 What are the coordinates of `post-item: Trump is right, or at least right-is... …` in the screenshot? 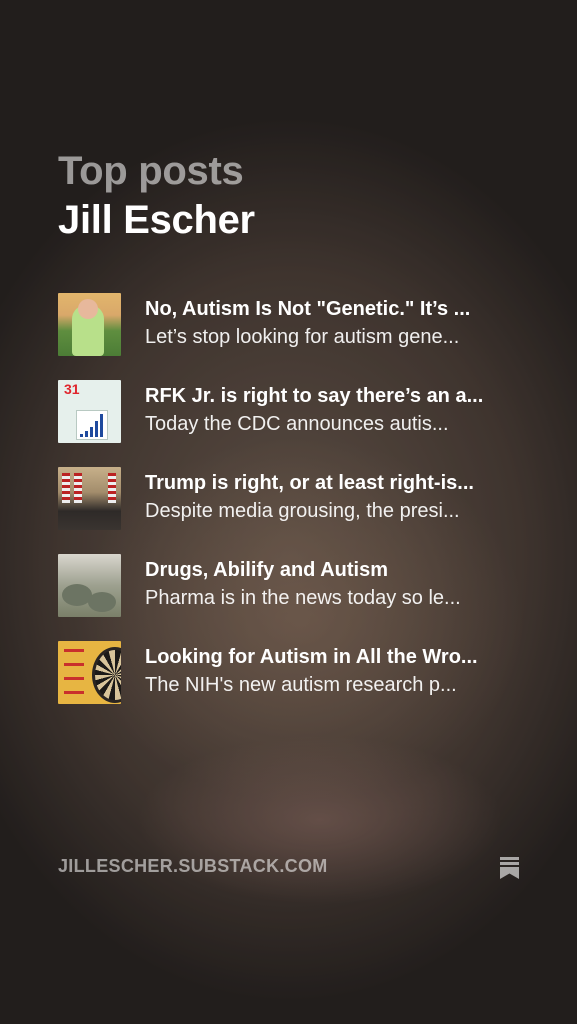 It's located at (288, 499).